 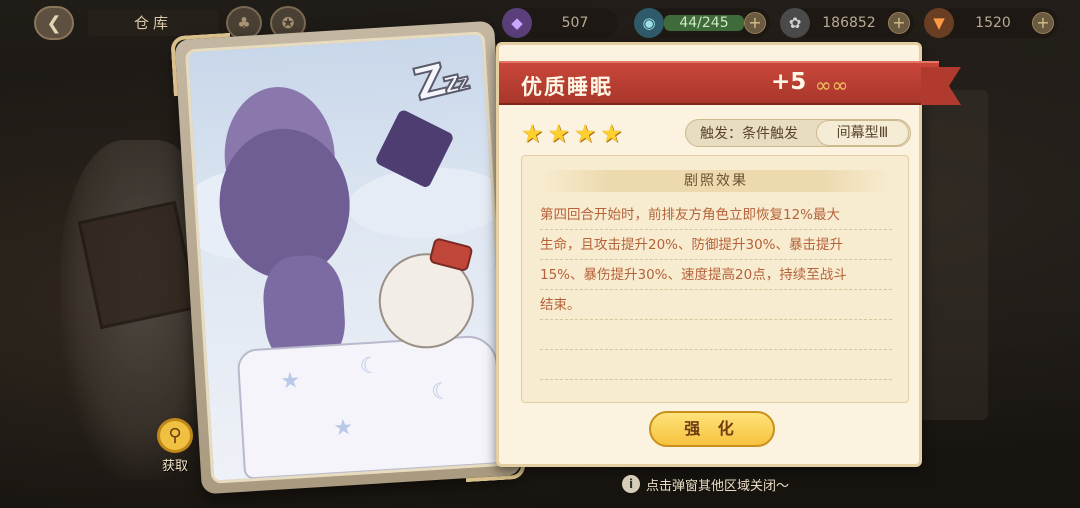 What do you see at coordinates (716, 305) in the screenshot?
I see `effect-line: 结束。` at bounding box center [716, 305].